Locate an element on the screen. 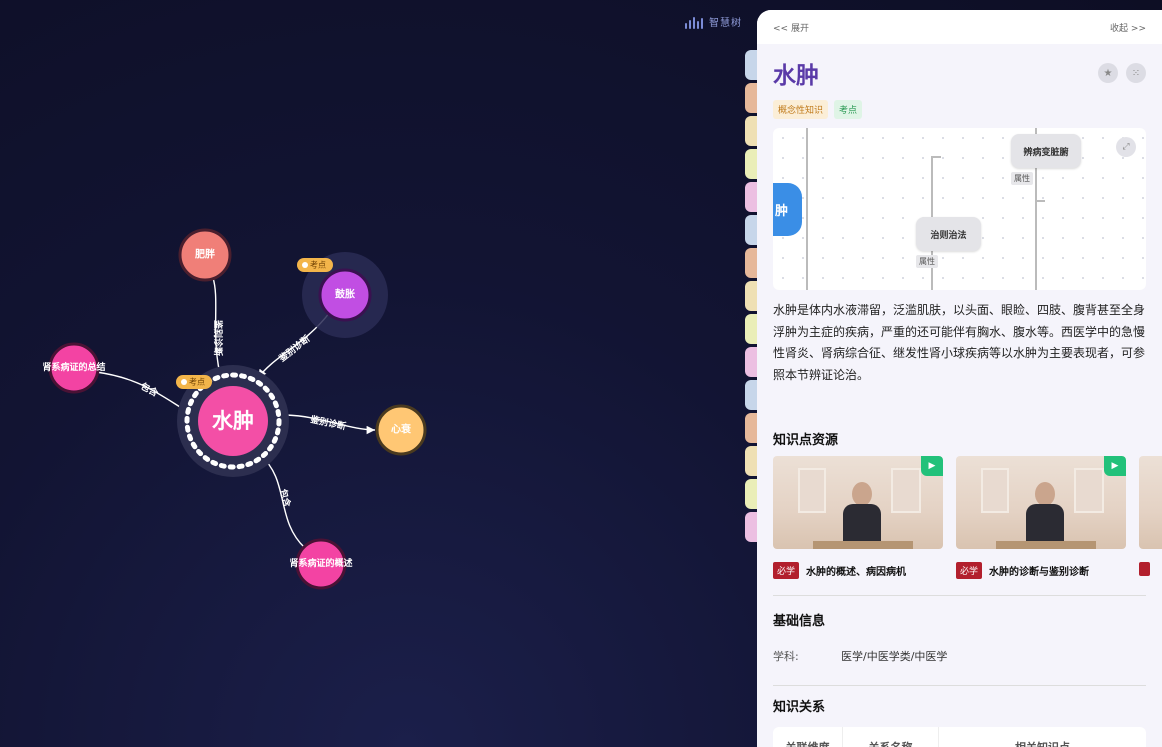 This screenshot has height=747, width=1162. brand-logo-text: 智慧树 is located at coordinates (725, 23).